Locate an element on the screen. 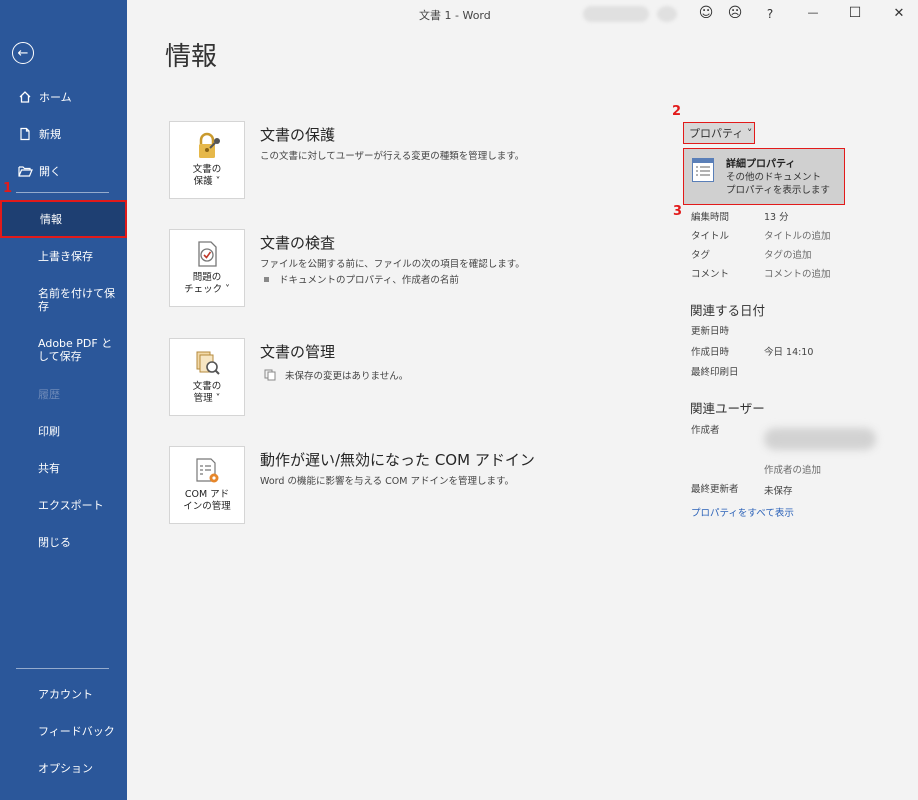 This screenshot has height=800, width=918. open-folder-icon is located at coordinates (25, 171).